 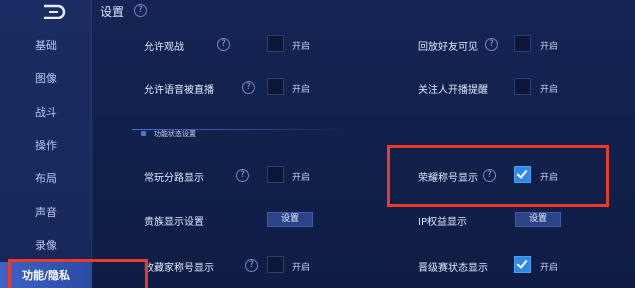 I want to click on allow-spectate-state: 开启, so click(x=301, y=47).